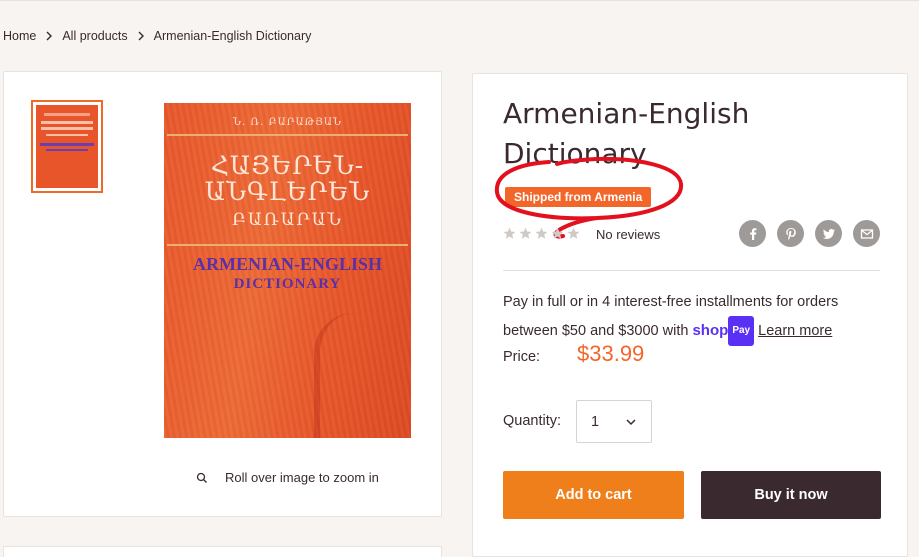  What do you see at coordinates (595, 421) in the screenshot?
I see `quantity-value: 1` at bounding box center [595, 421].